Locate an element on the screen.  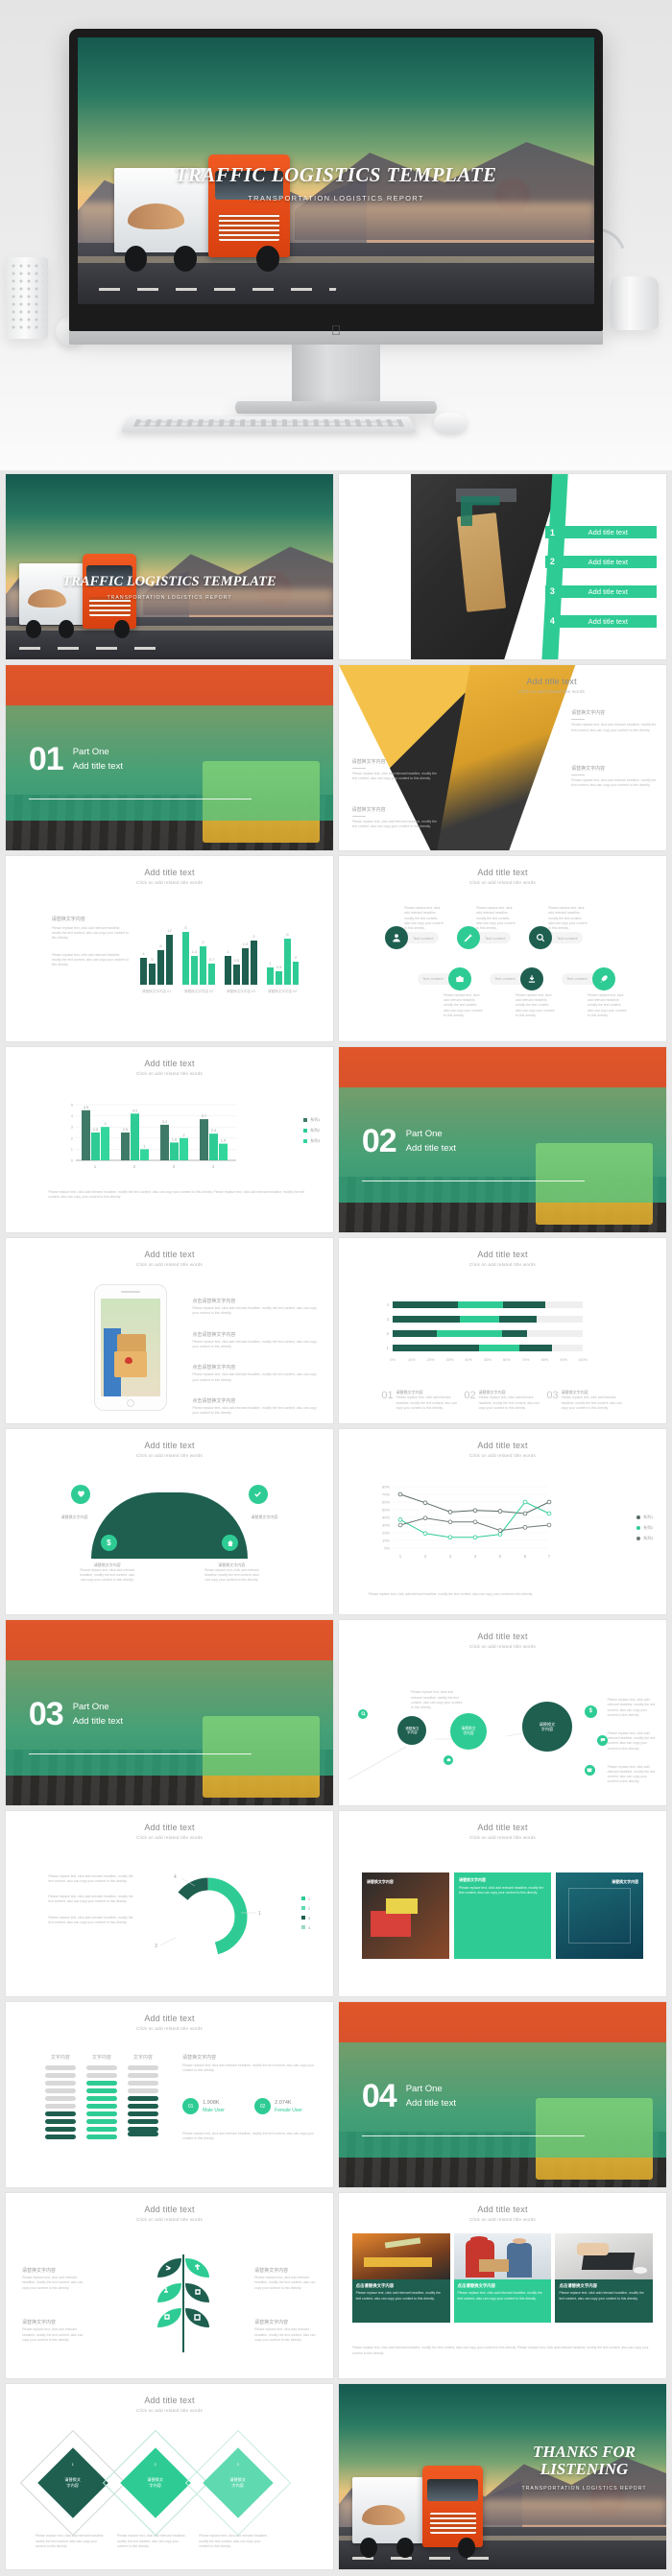
part-line2: Add title text is located at coordinates (431, 1149).